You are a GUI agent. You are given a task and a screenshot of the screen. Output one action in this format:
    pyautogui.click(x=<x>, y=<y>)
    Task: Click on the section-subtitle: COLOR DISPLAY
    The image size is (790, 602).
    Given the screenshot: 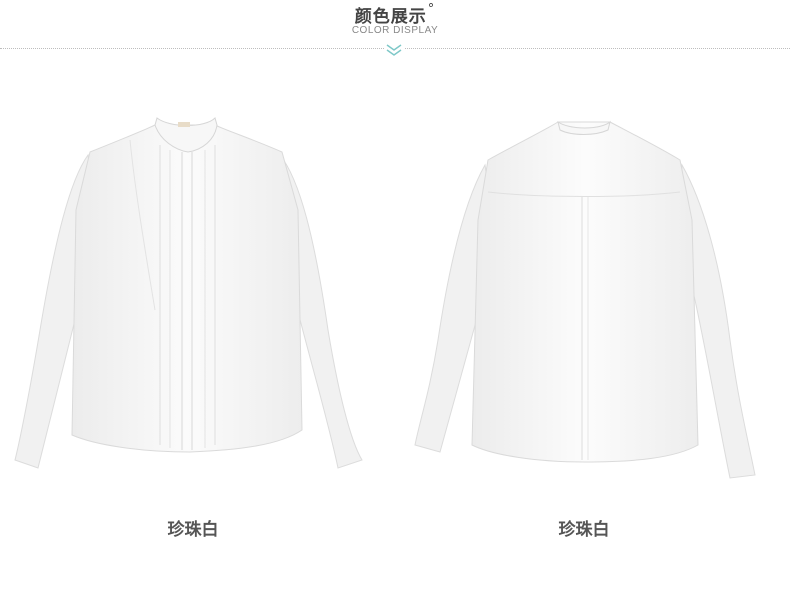 What is the action you would take?
    pyautogui.click(x=395, y=30)
    